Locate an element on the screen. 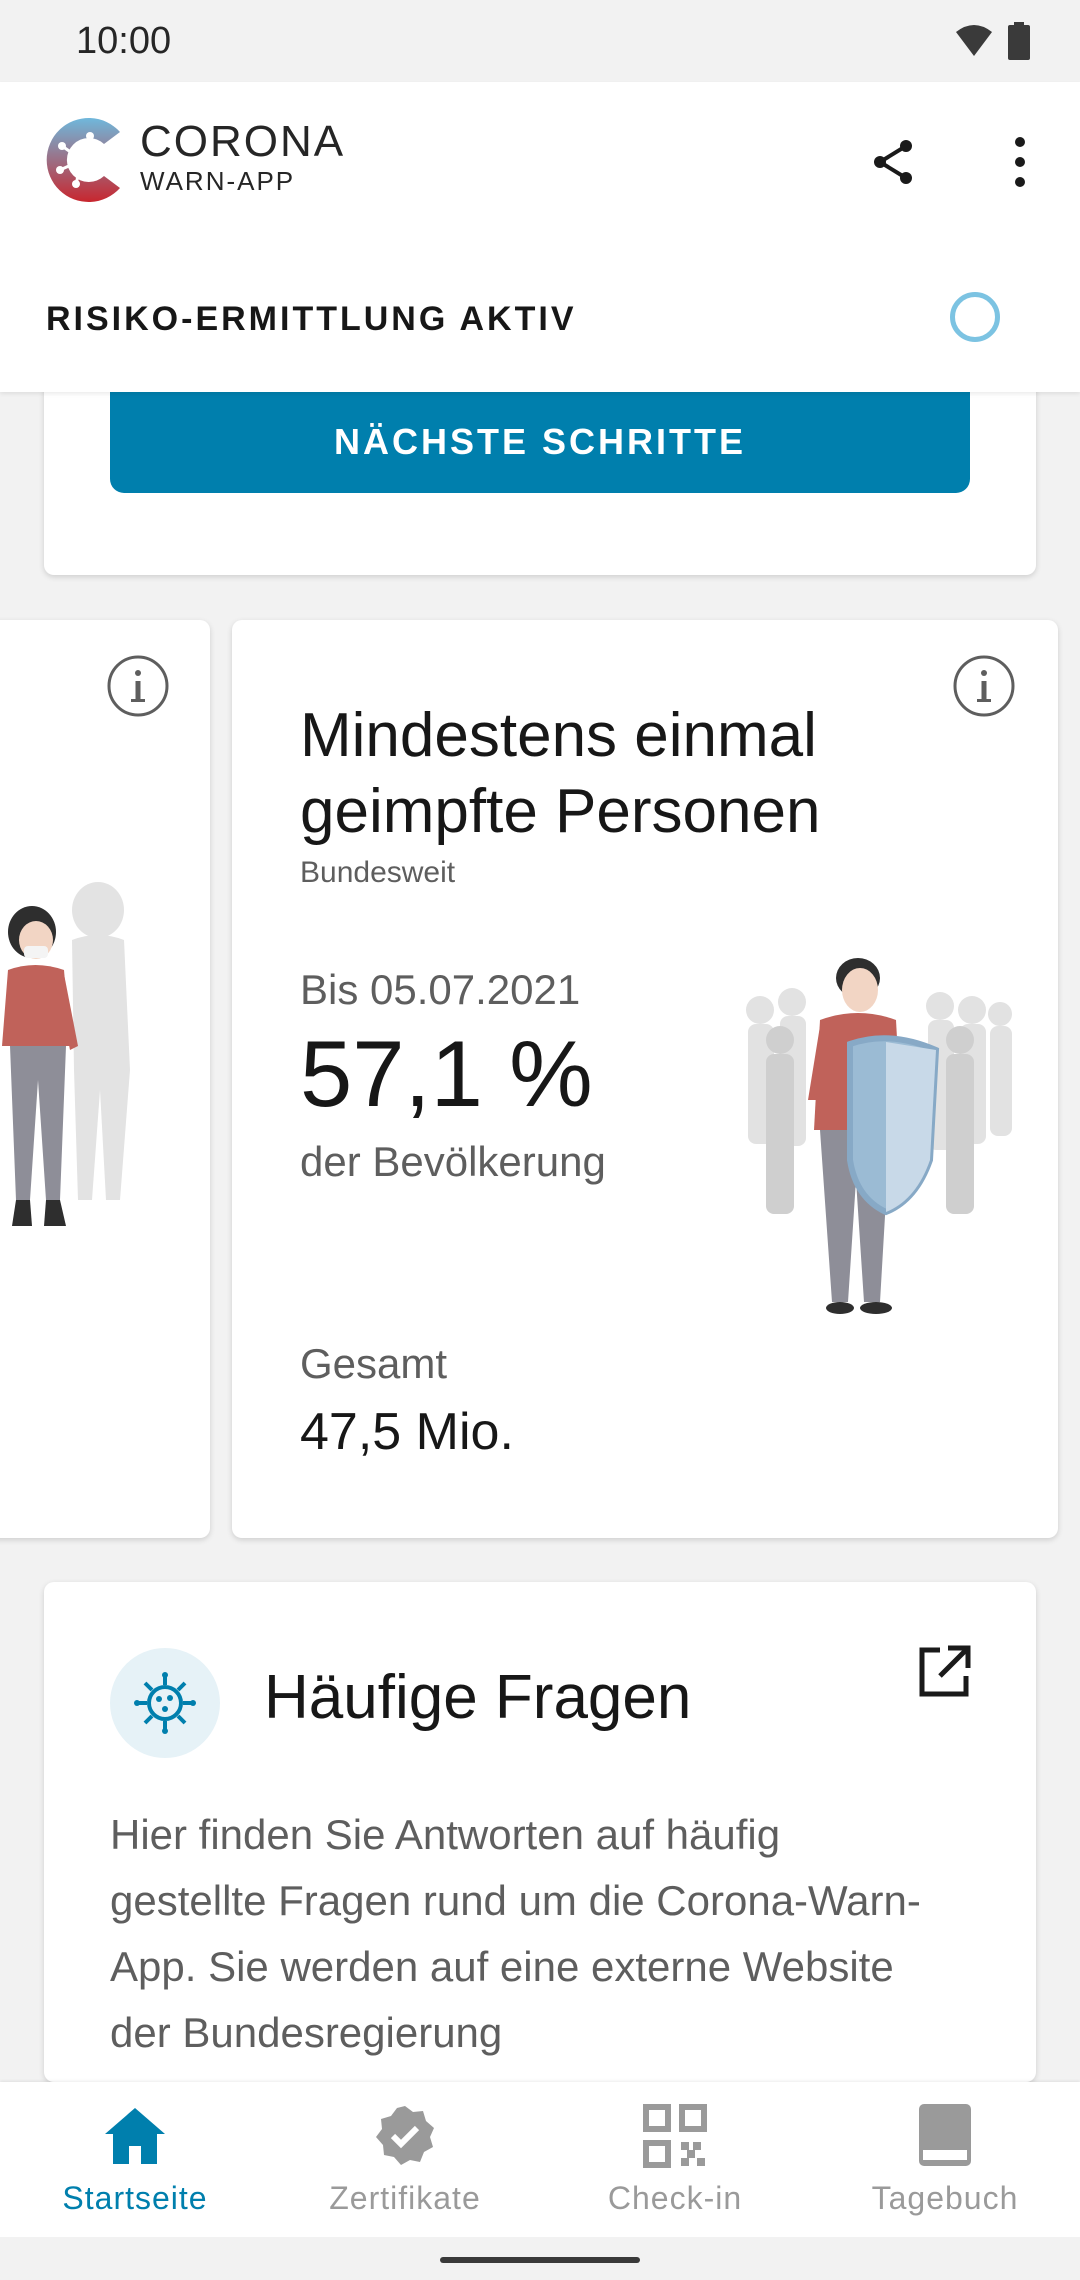 The image size is (1080, 2280). virus-icon is located at coordinates (165, 1703).